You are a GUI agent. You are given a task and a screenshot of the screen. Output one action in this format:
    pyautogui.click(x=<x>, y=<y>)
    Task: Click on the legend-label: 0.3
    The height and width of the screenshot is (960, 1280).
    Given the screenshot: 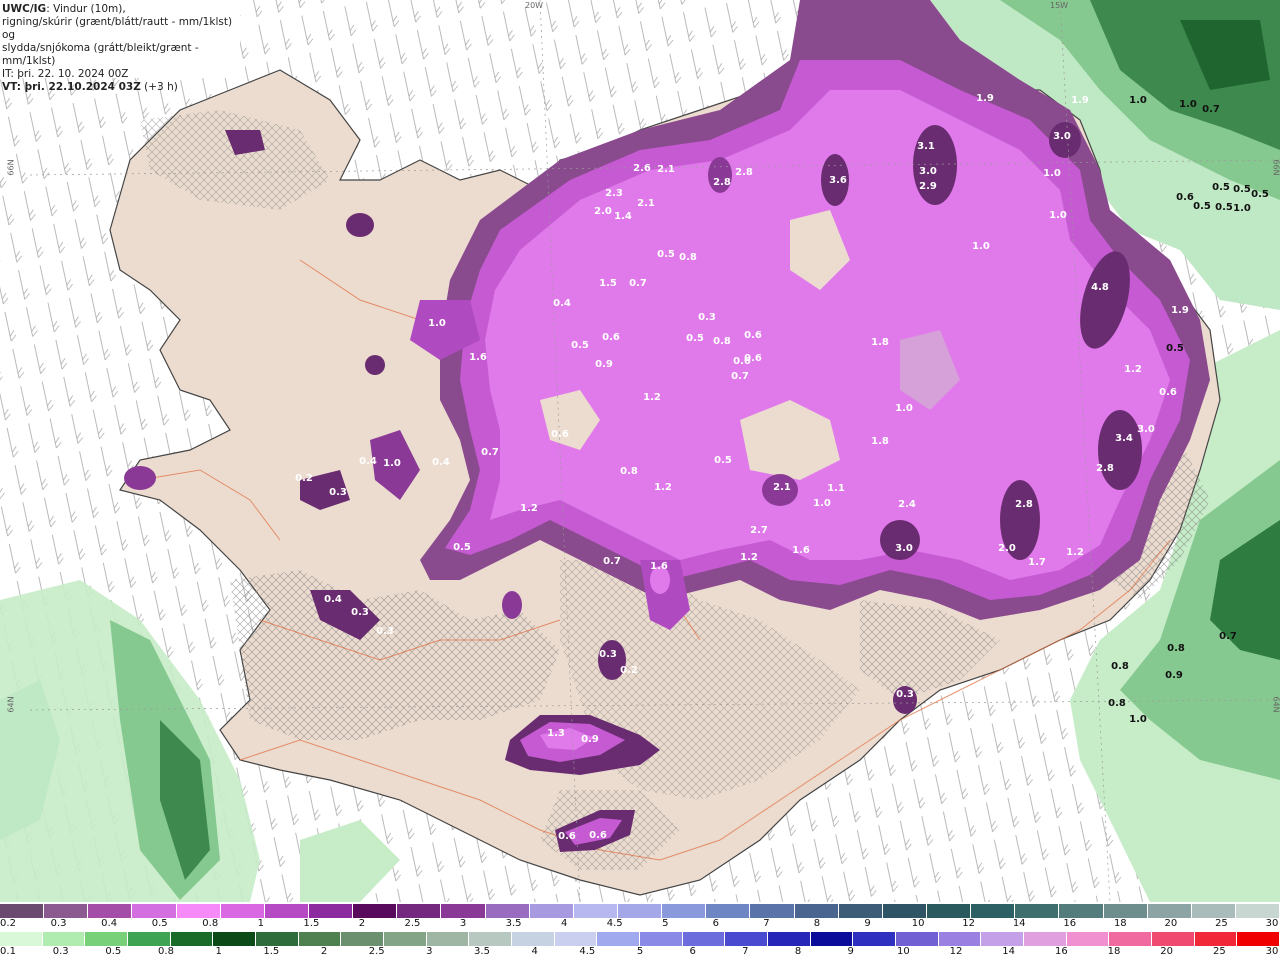 What is the action you would take?
    pyautogui.click(x=58, y=923)
    